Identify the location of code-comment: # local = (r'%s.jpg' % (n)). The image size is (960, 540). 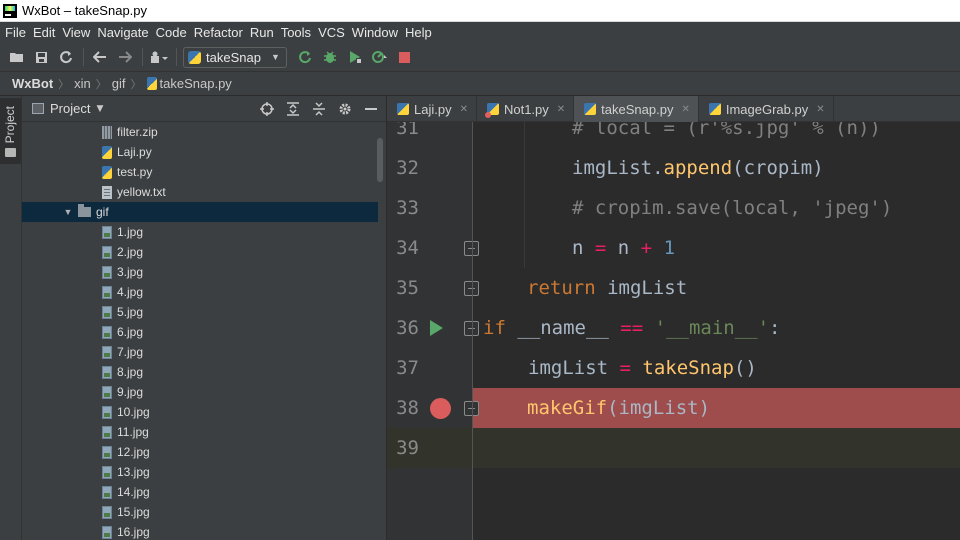
(726, 130).